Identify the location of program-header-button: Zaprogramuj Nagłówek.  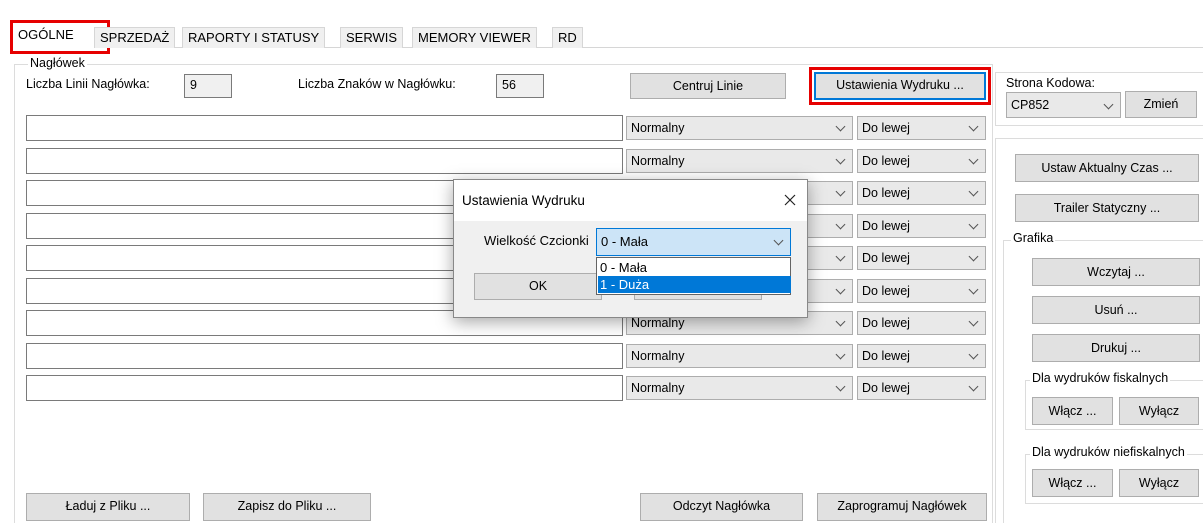
(902, 507).